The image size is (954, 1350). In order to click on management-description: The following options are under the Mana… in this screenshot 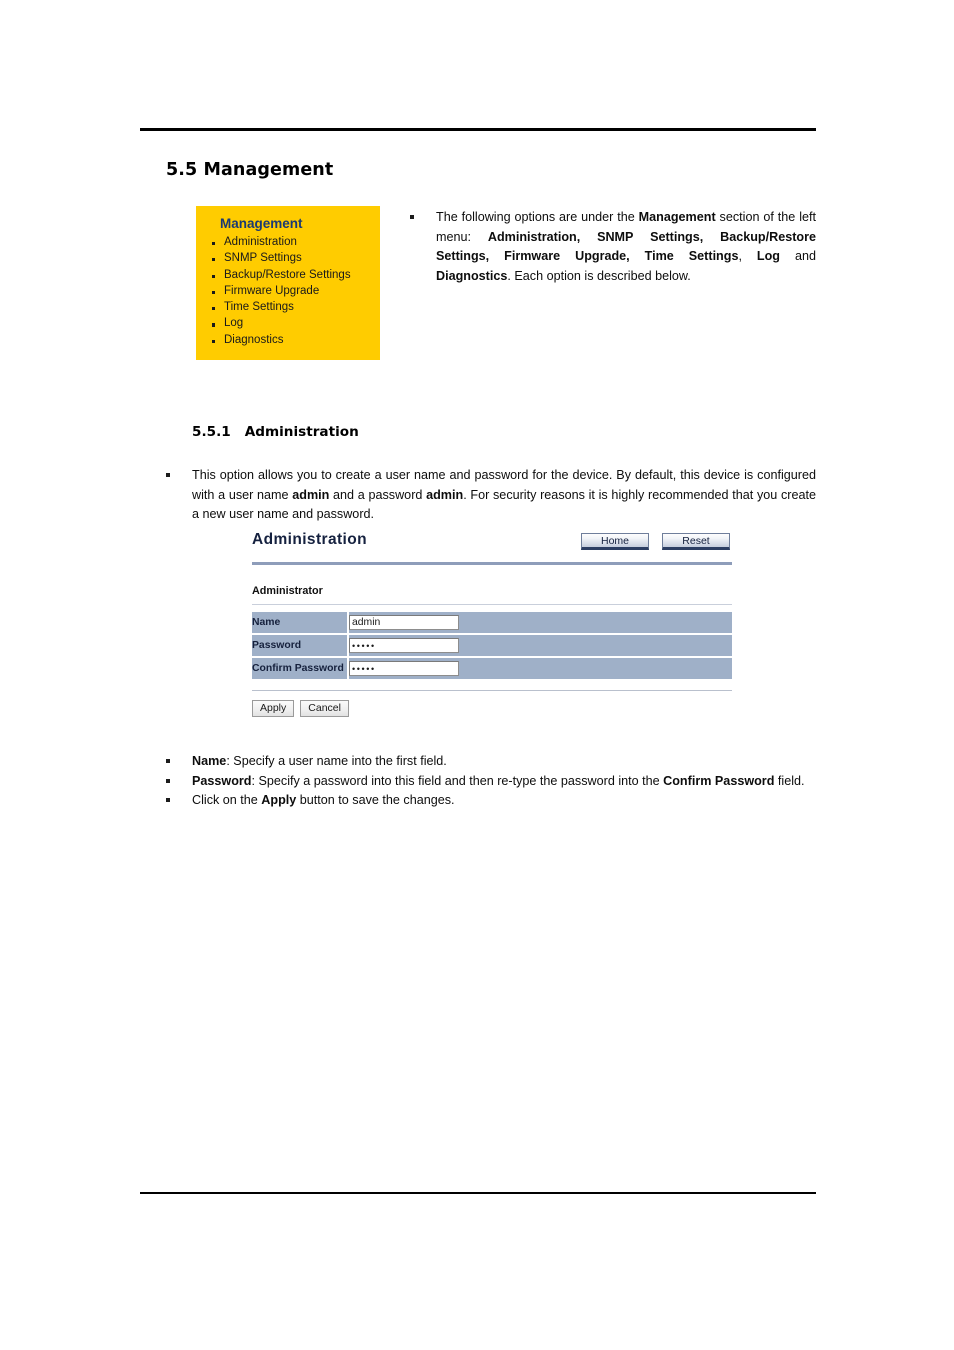, I will do `click(613, 247)`.